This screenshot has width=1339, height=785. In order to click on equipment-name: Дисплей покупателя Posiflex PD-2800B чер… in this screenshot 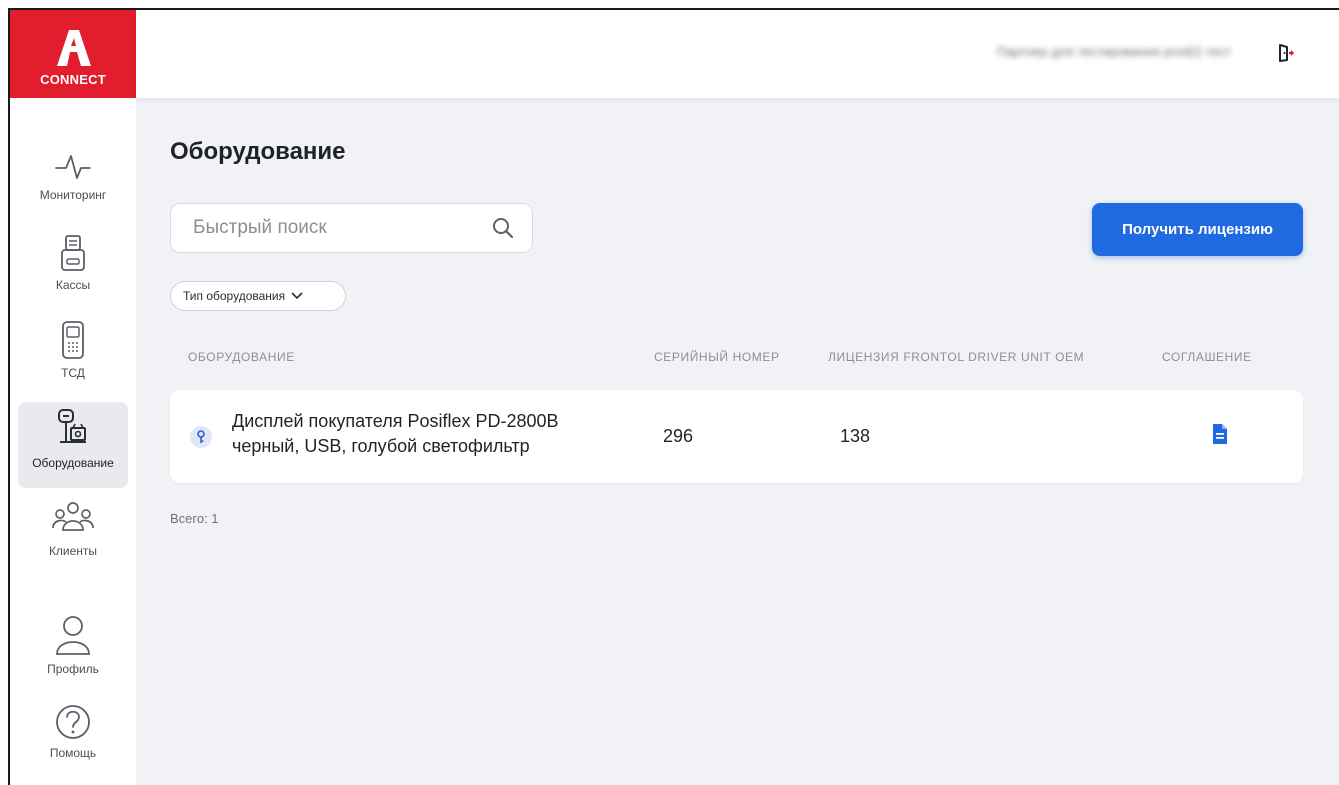, I will do `click(432, 434)`.